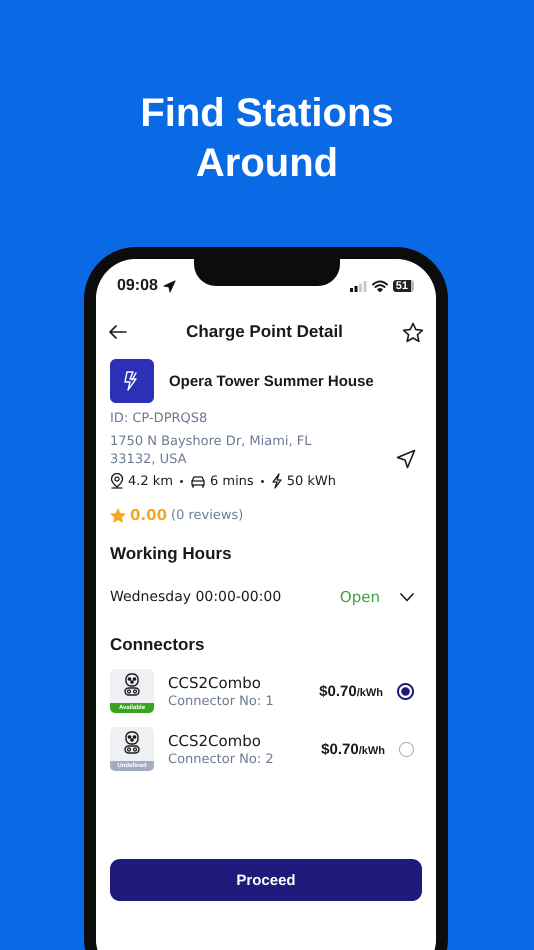  I want to click on working-hours: Wednesday 00:00-00:00, so click(196, 597).